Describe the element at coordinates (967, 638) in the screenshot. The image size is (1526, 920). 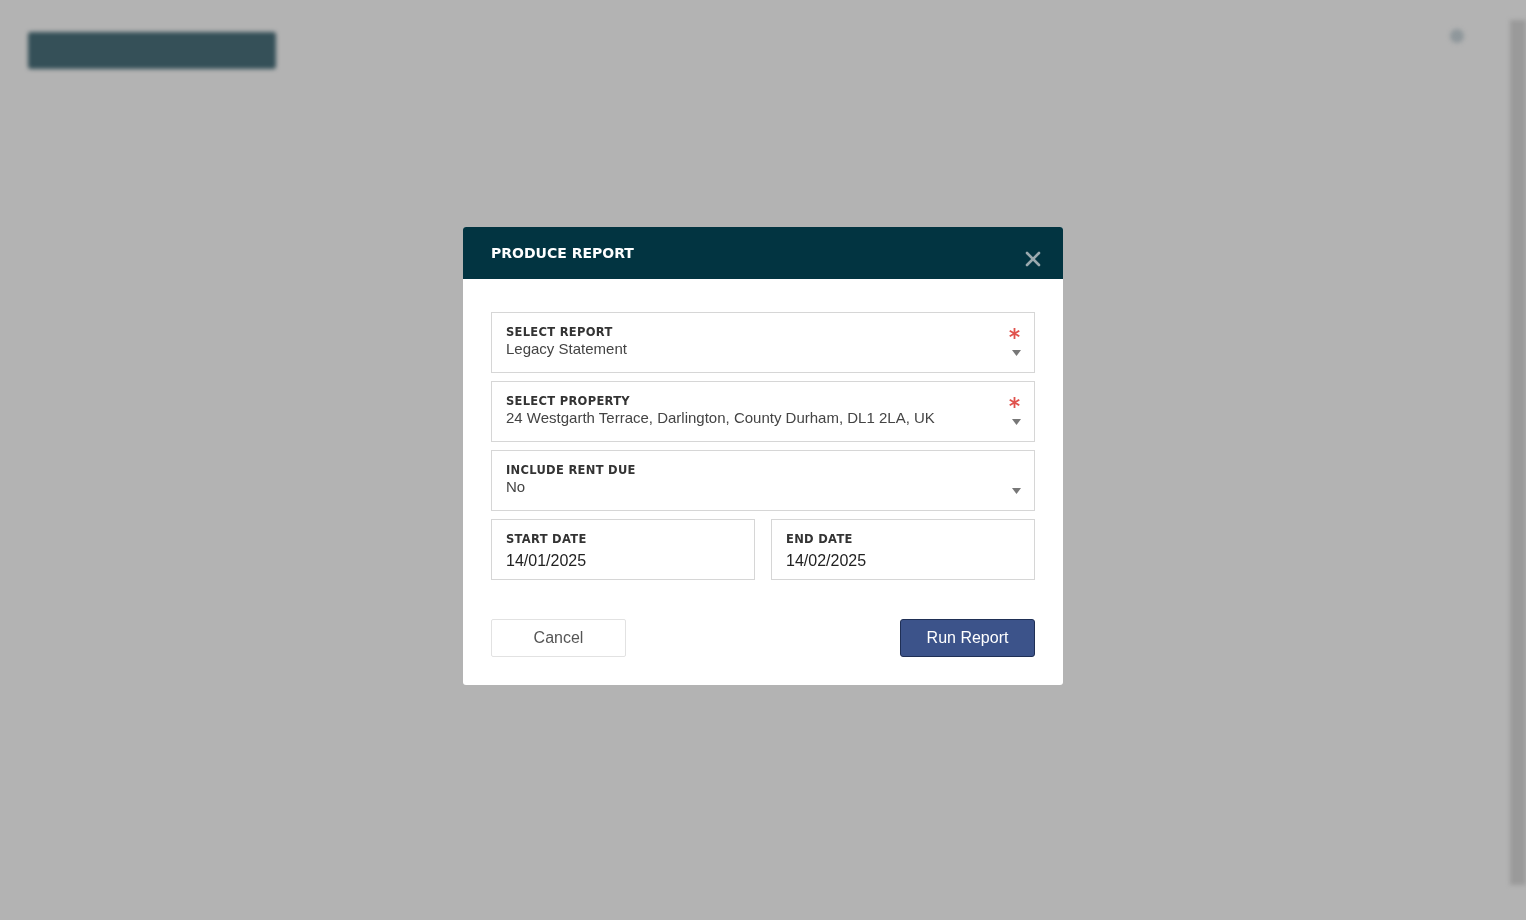
I see `run-button: Run Report` at that location.